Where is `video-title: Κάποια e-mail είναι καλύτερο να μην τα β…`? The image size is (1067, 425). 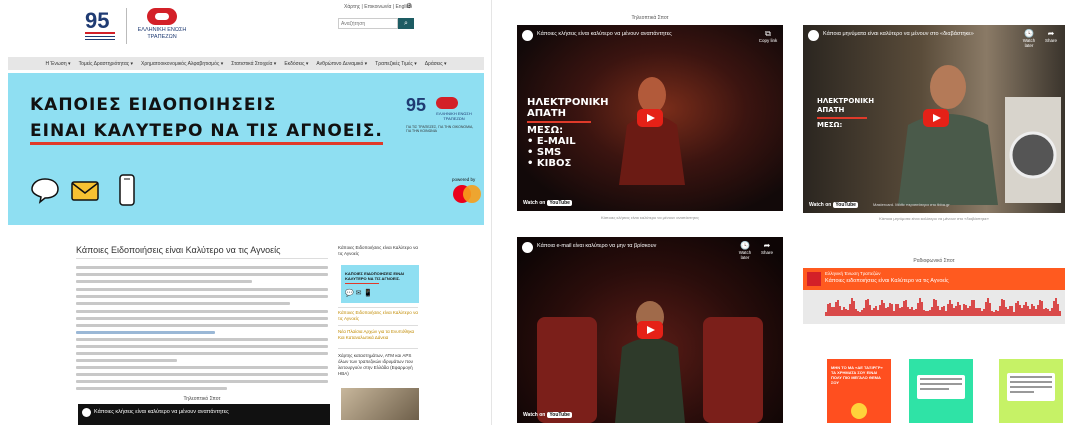
video-title: Κάποια e-mail είναι καλύτερο να μην τα β… is located at coordinates (596, 246).